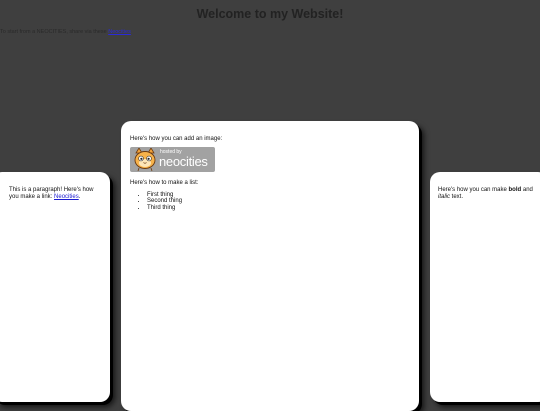  I want to click on link-paragraph-end: ., so click(79, 197).